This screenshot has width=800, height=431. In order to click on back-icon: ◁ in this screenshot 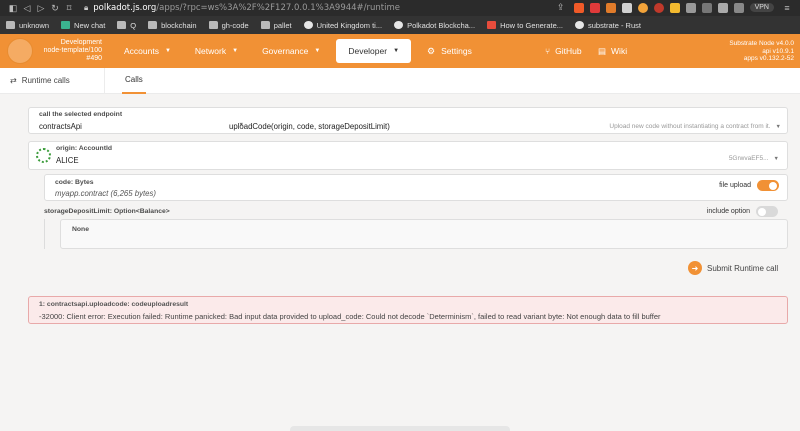, I will do `click(27, 8)`.